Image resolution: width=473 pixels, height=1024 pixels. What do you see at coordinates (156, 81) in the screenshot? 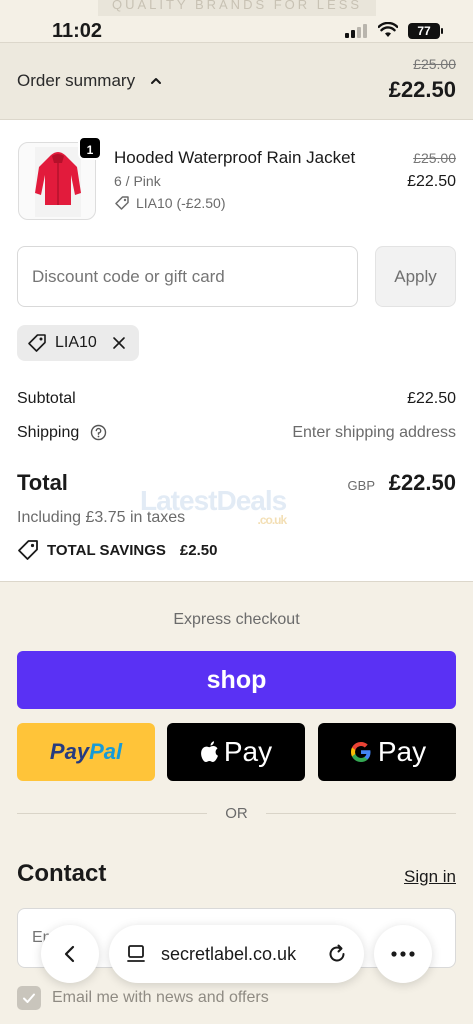
I see `chevron-up-icon` at bounding box center [156, 81].